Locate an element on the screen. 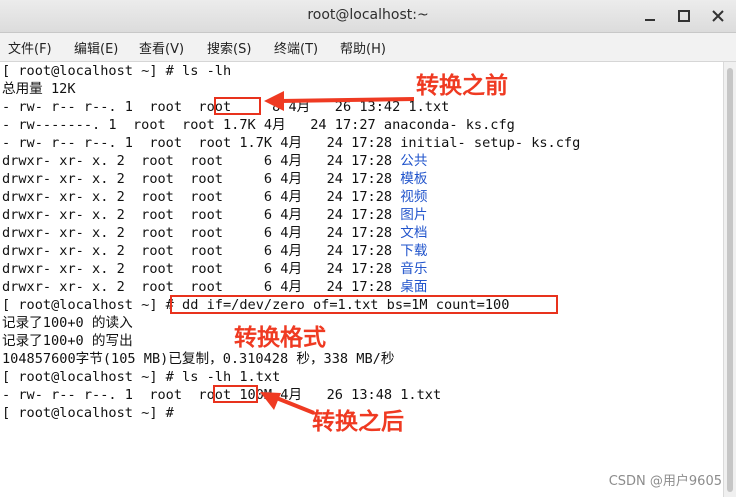 The width and height of the screenshot is (736, 497). scroll-thumb is located at coordinates (730, 280).